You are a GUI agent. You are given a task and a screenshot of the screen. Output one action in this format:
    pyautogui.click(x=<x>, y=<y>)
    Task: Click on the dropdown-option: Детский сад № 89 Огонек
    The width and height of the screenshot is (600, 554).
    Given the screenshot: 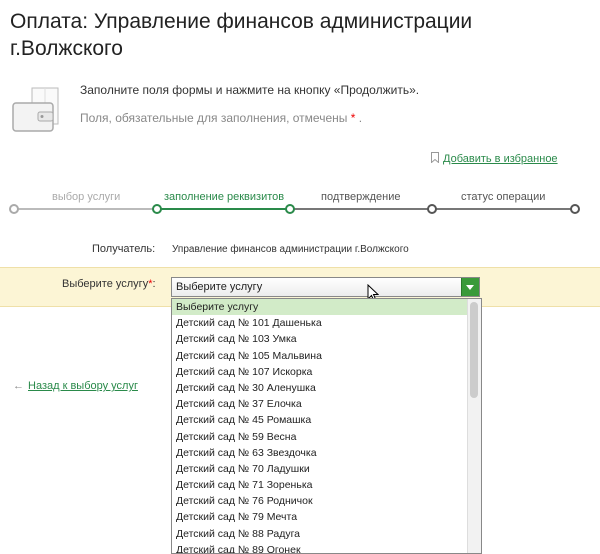 What is the action you would take?
    pyautogui.click(x=326, y=547)
    